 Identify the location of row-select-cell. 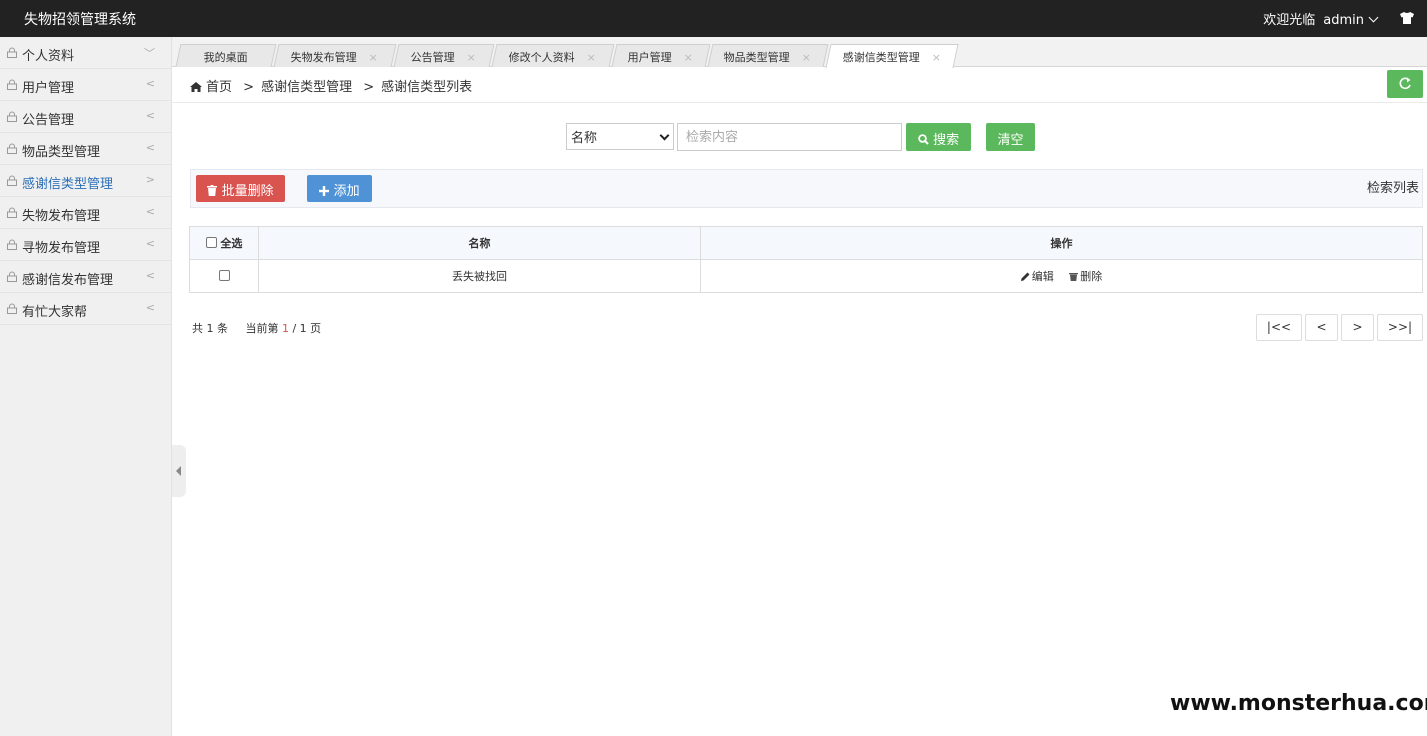
(224, 276).